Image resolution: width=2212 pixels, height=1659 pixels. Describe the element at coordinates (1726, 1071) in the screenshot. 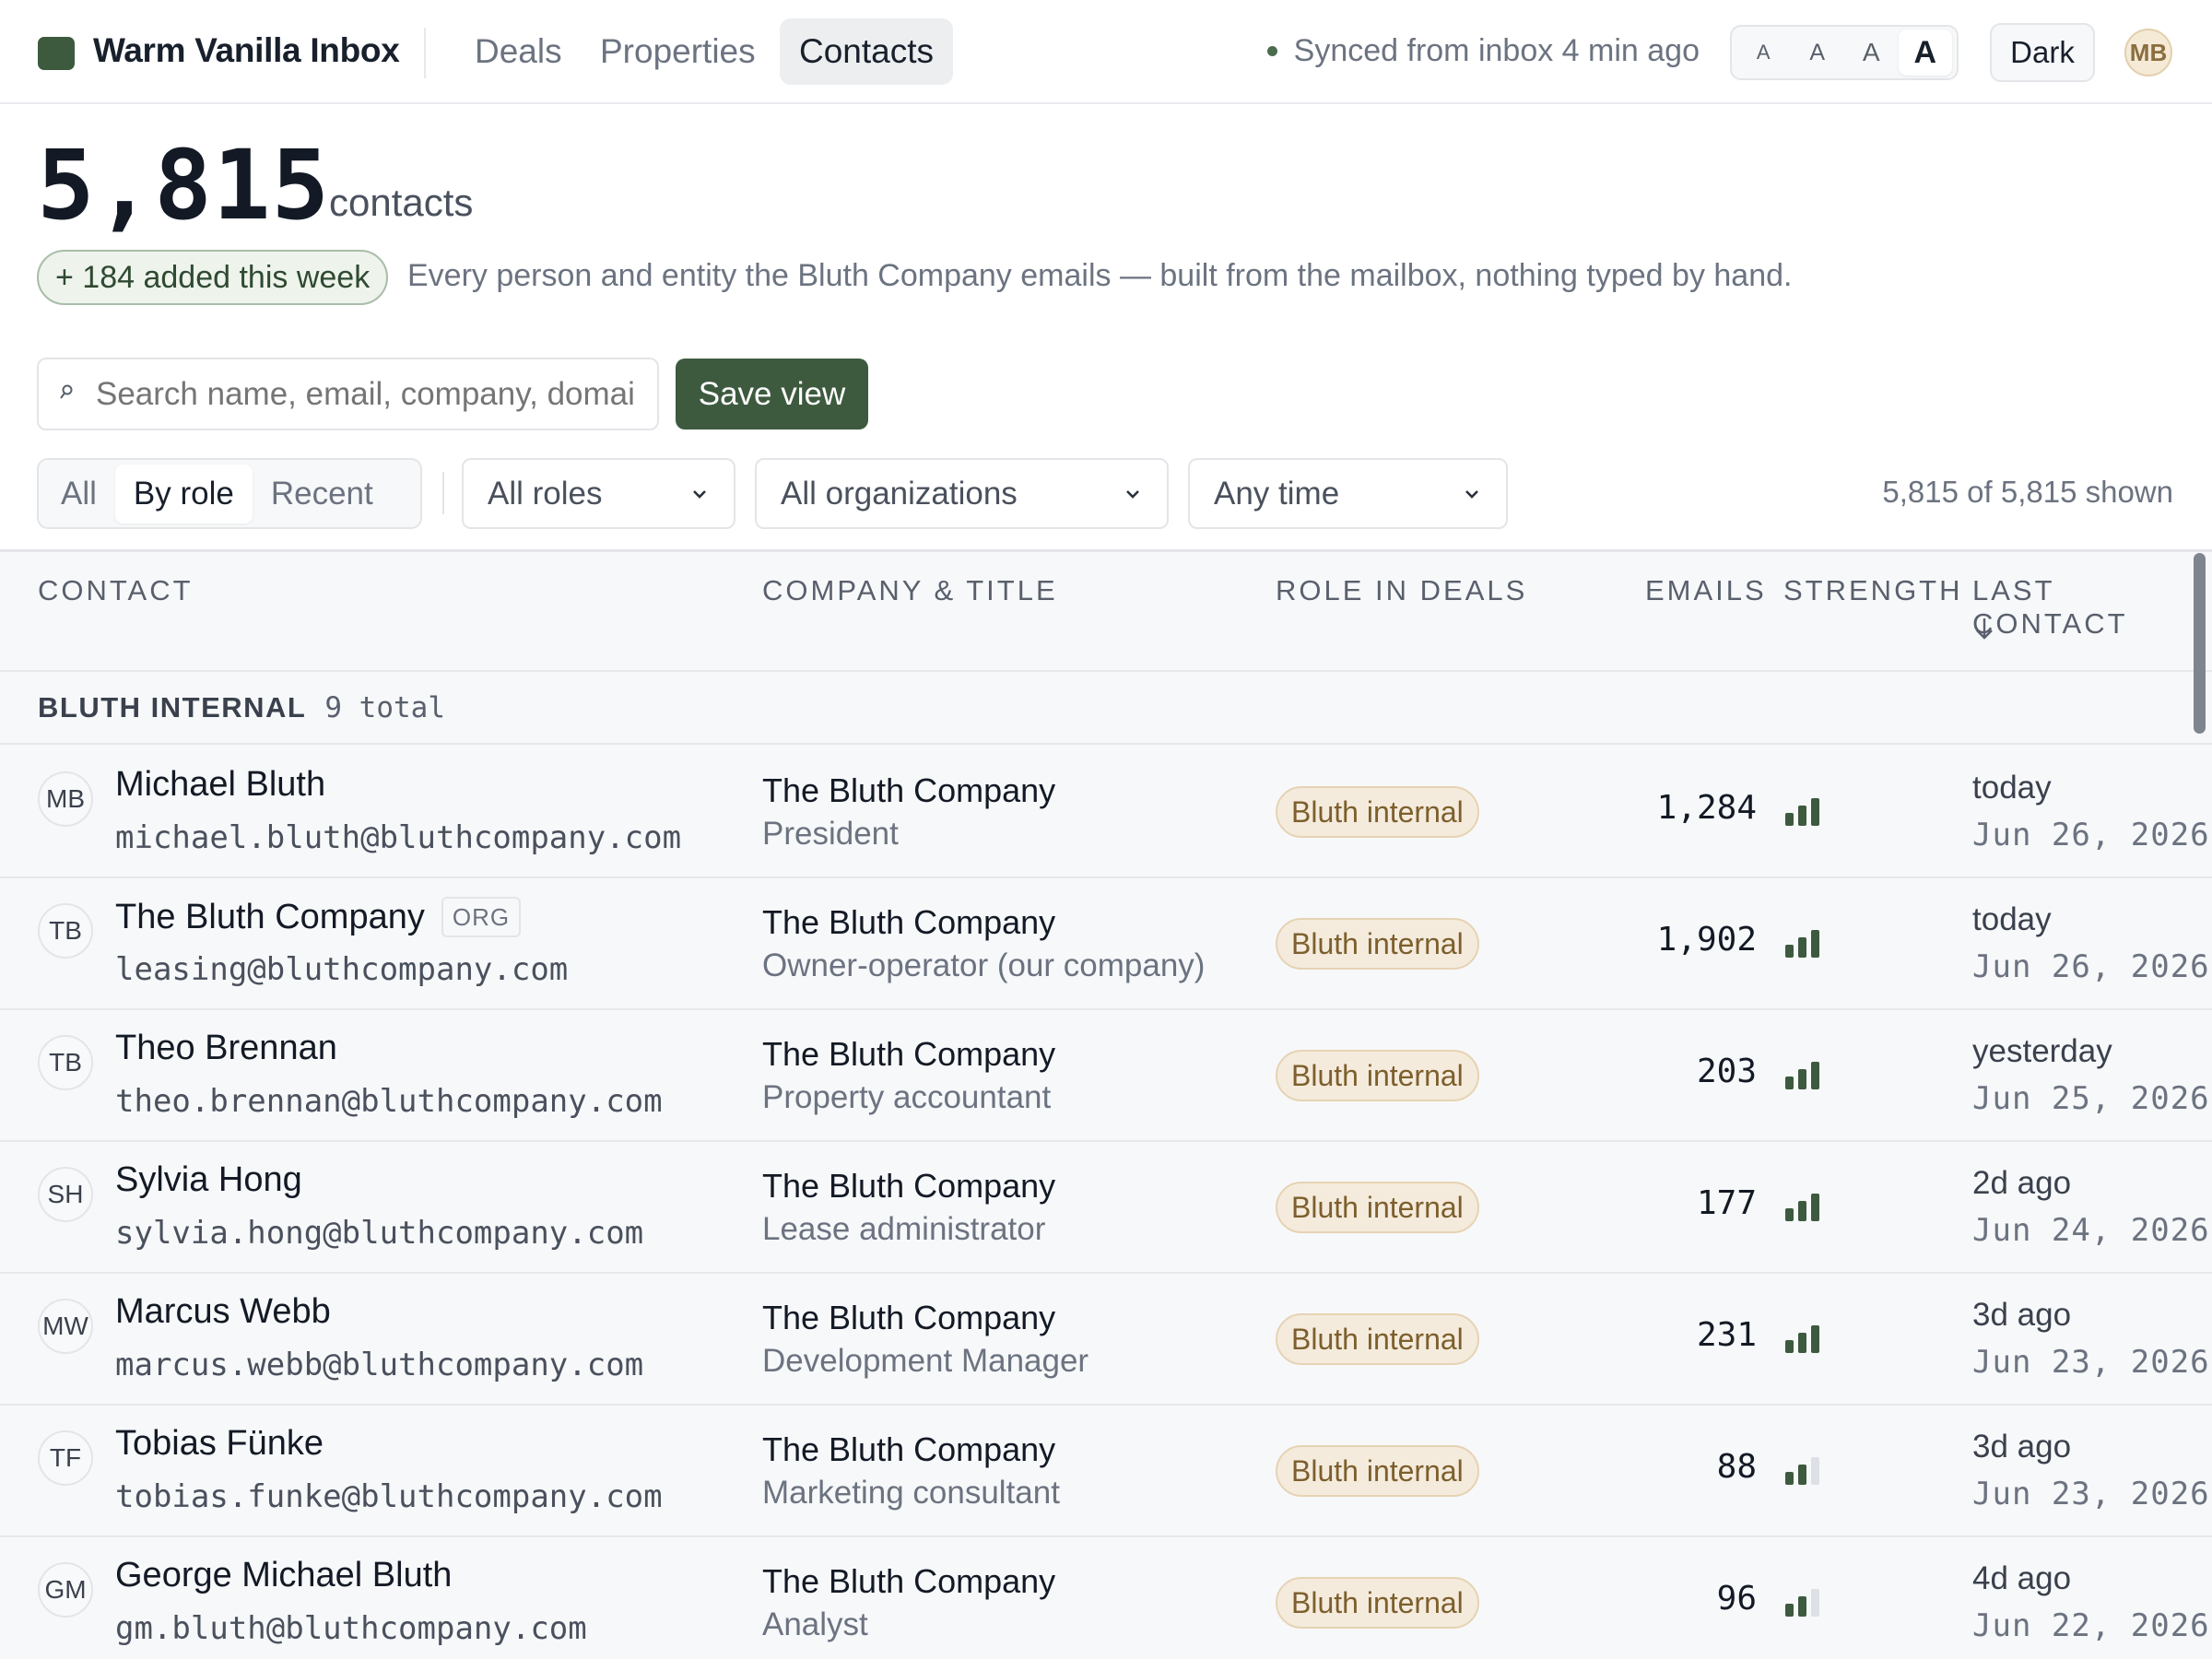

I see `email-count: 203` at that location.